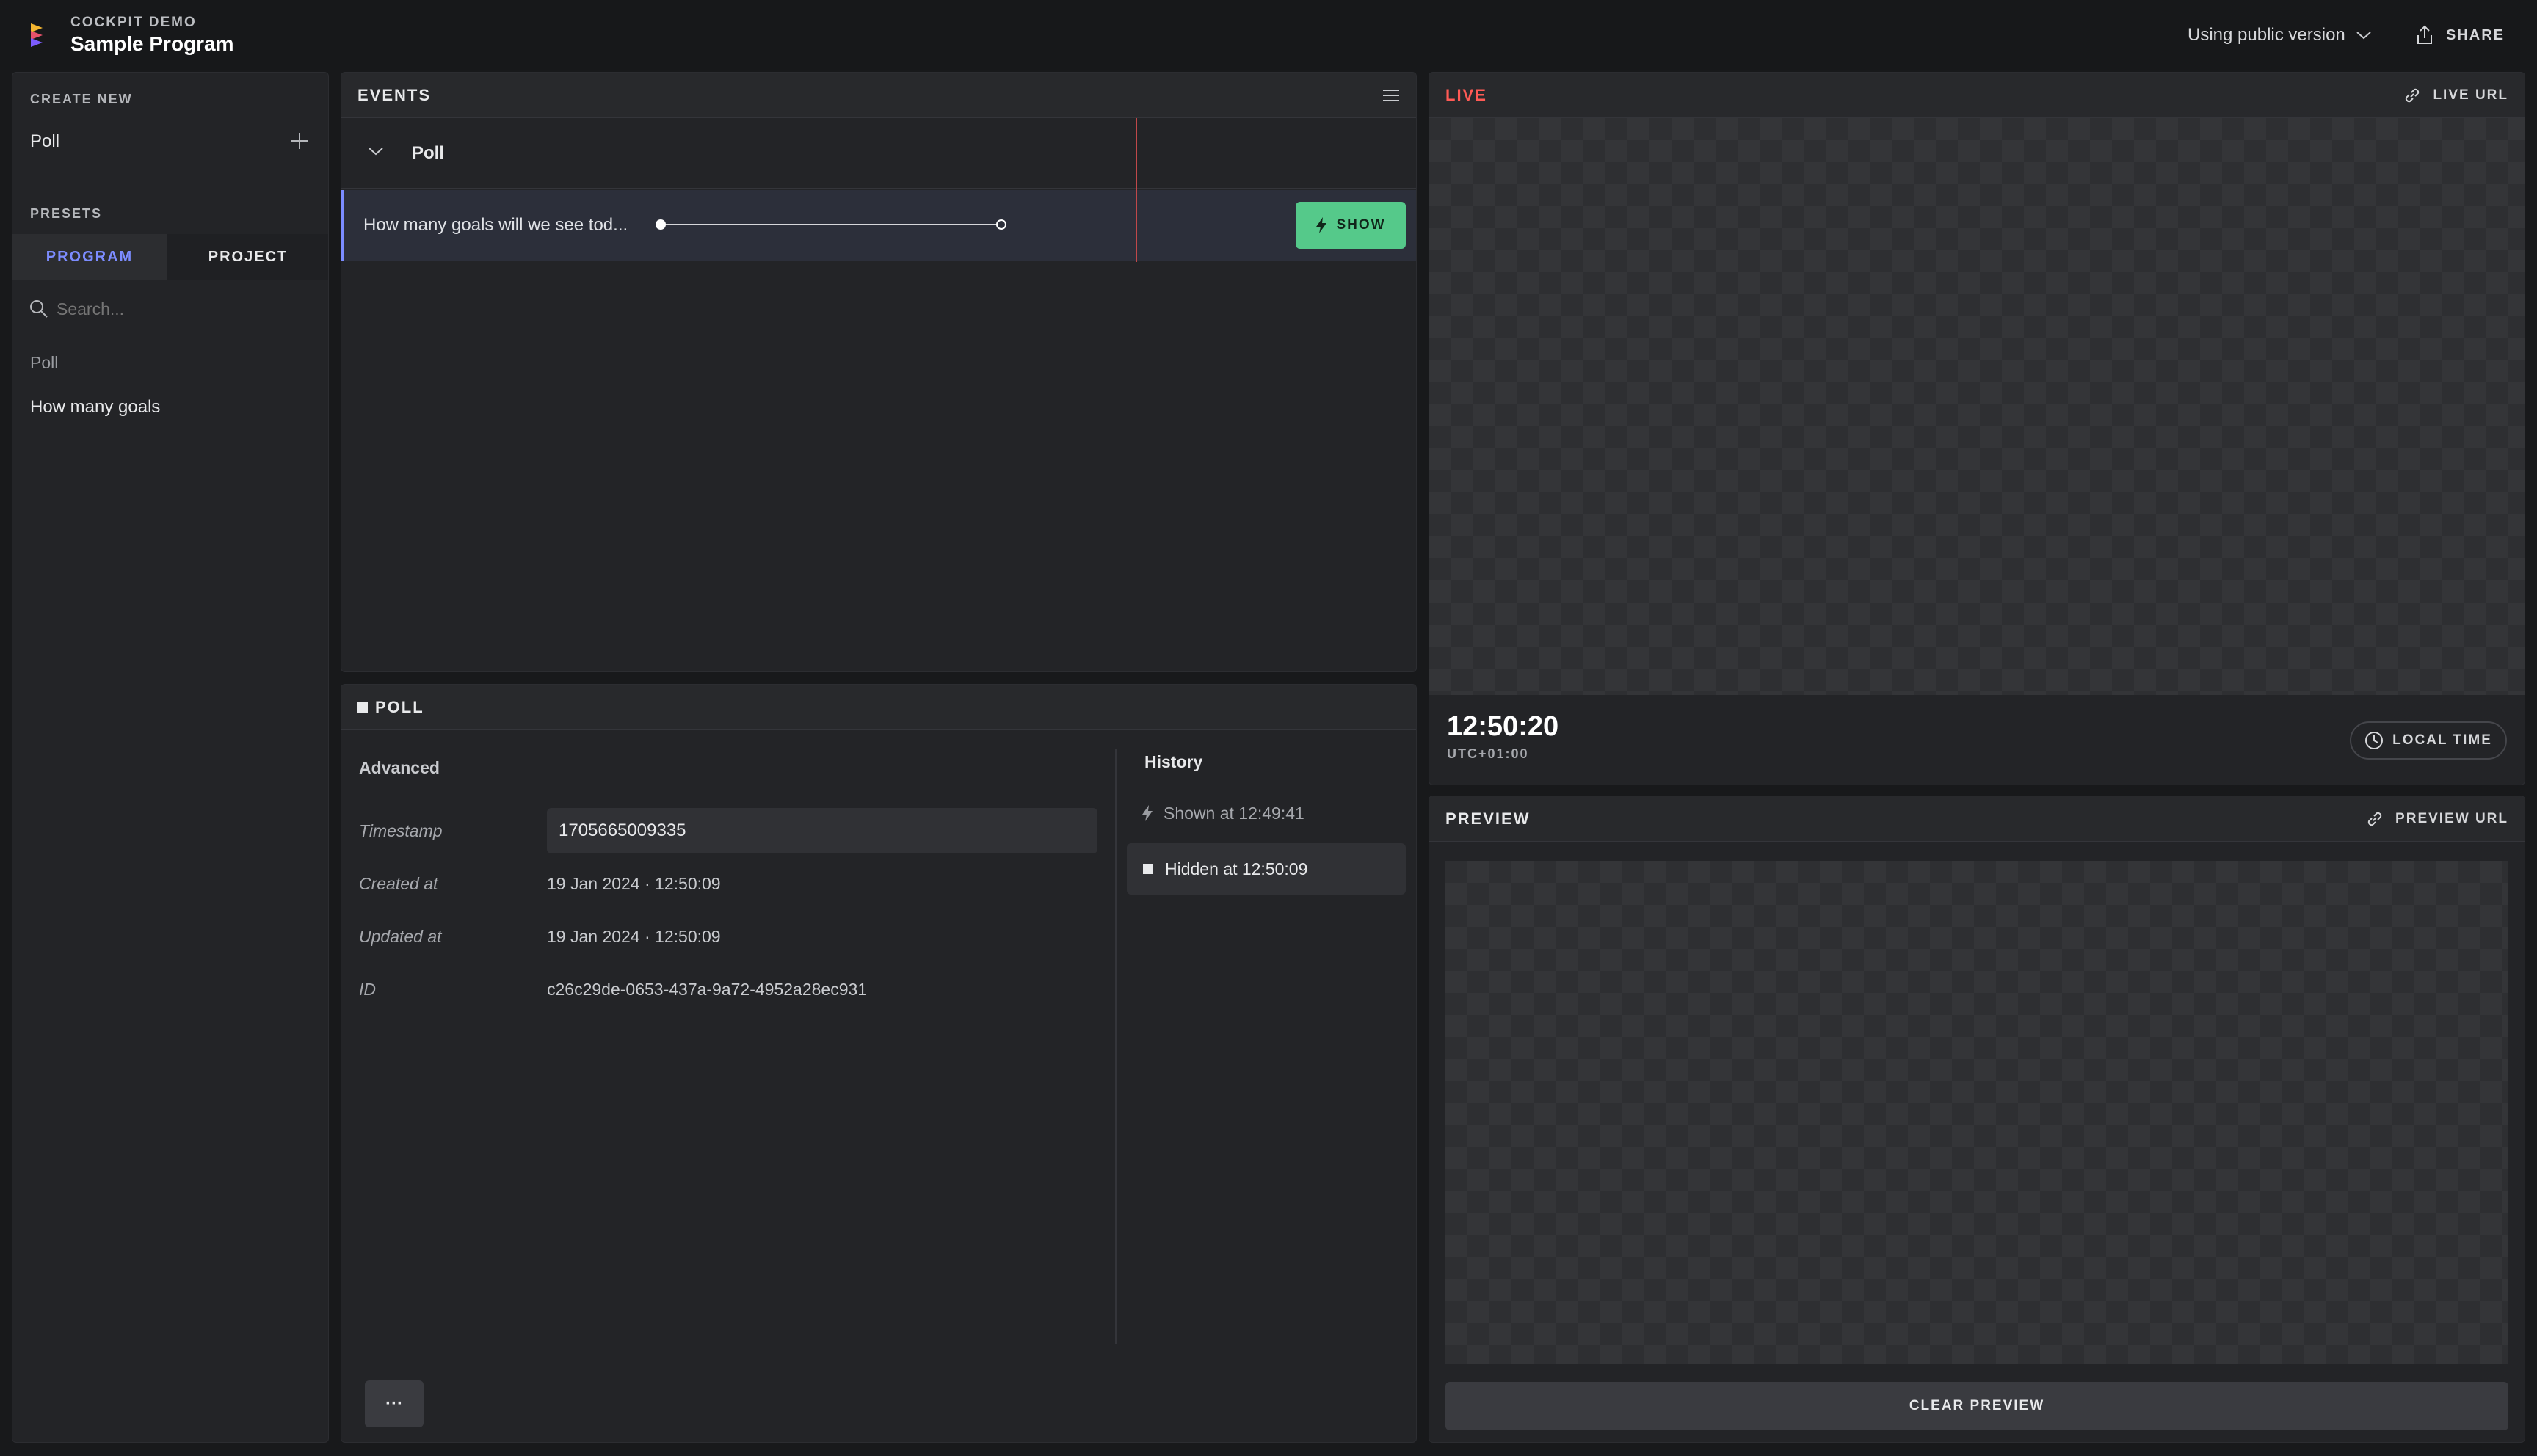 Image resolution: width=2537 pixels, height=1456 pixels. I want to click on event-end-handle, so click(1001, 225).